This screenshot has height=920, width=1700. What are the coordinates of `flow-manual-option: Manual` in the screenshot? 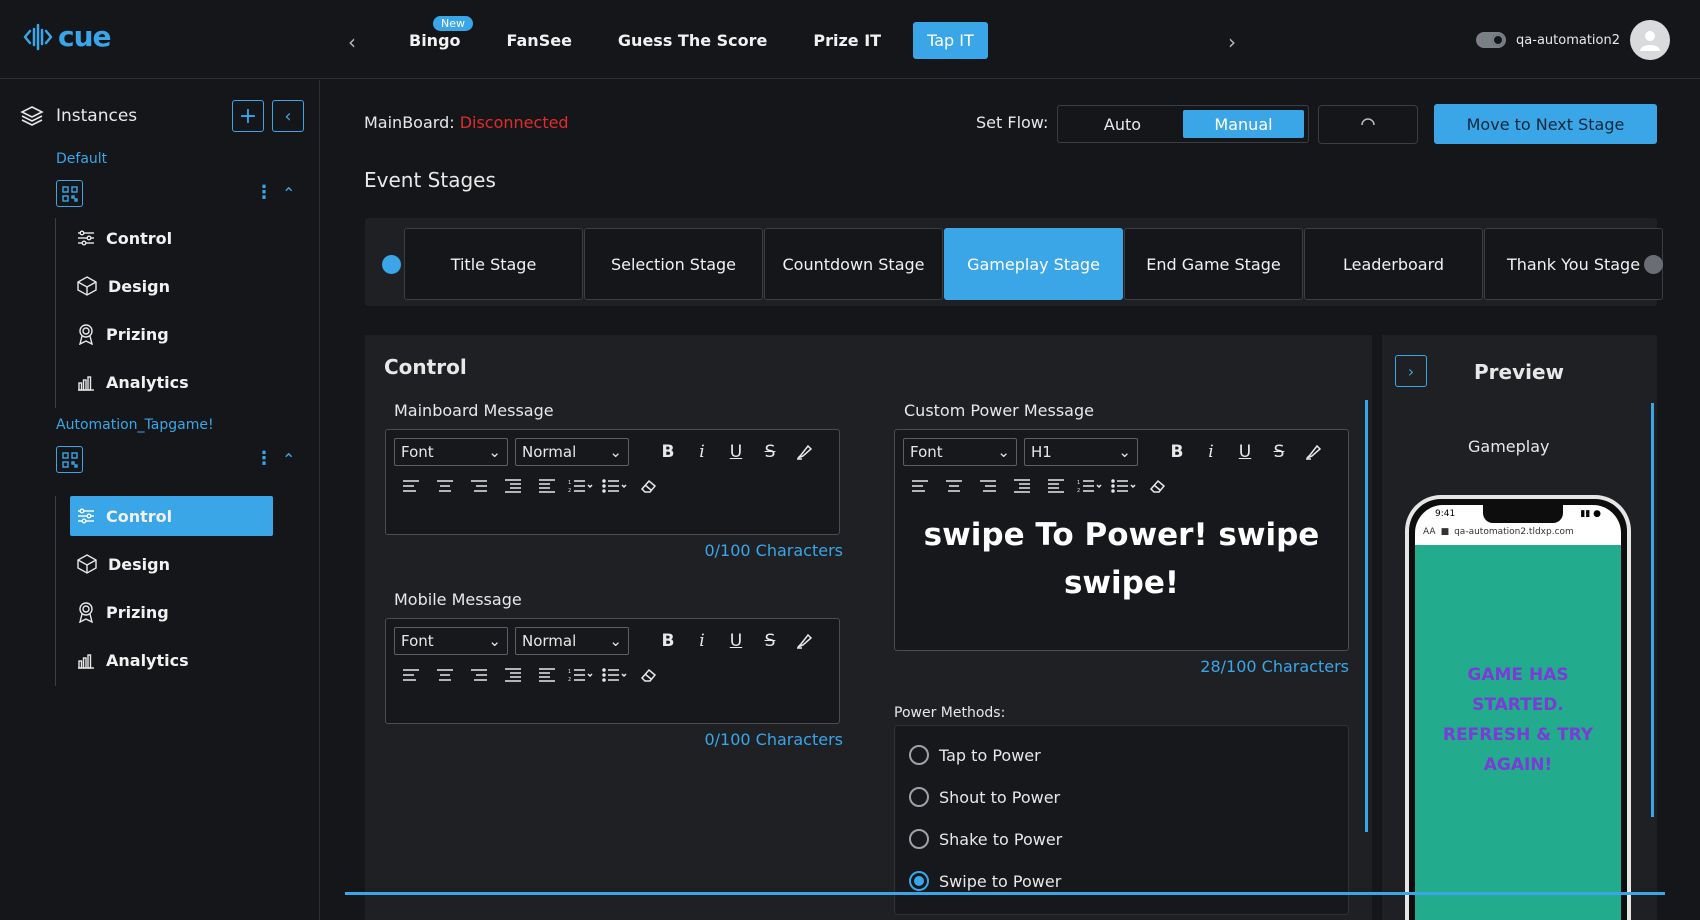 It's located at (1243, 124).